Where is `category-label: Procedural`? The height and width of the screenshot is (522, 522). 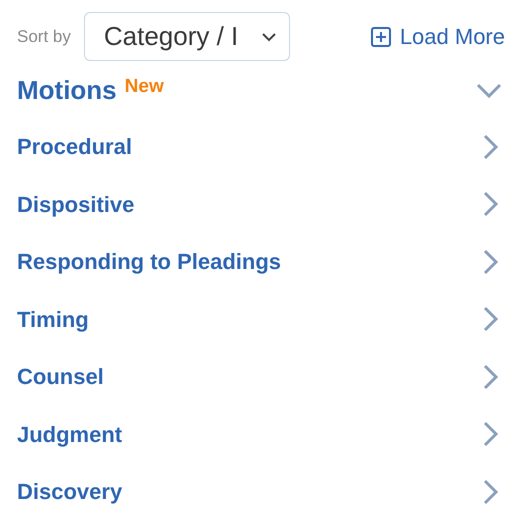
category-label: Procedural is located at coordinates (74, 147).